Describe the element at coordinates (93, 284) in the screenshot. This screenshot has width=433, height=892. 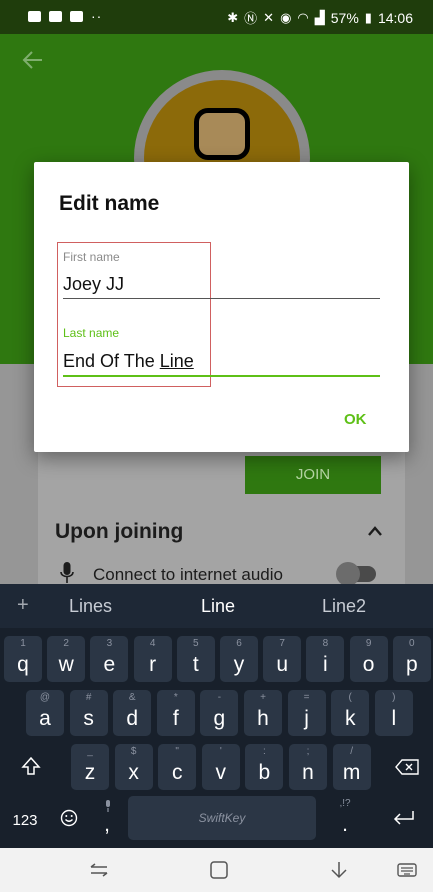
I see `first-name-field: Joey JJ` at that location.